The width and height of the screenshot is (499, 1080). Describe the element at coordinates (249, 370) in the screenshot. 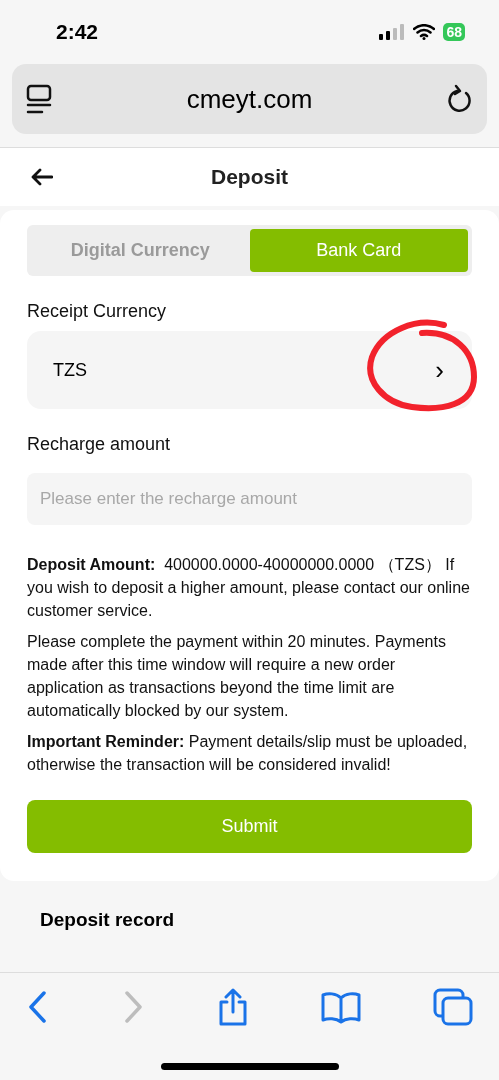

I see `currency-select: TZS ›` at that location.